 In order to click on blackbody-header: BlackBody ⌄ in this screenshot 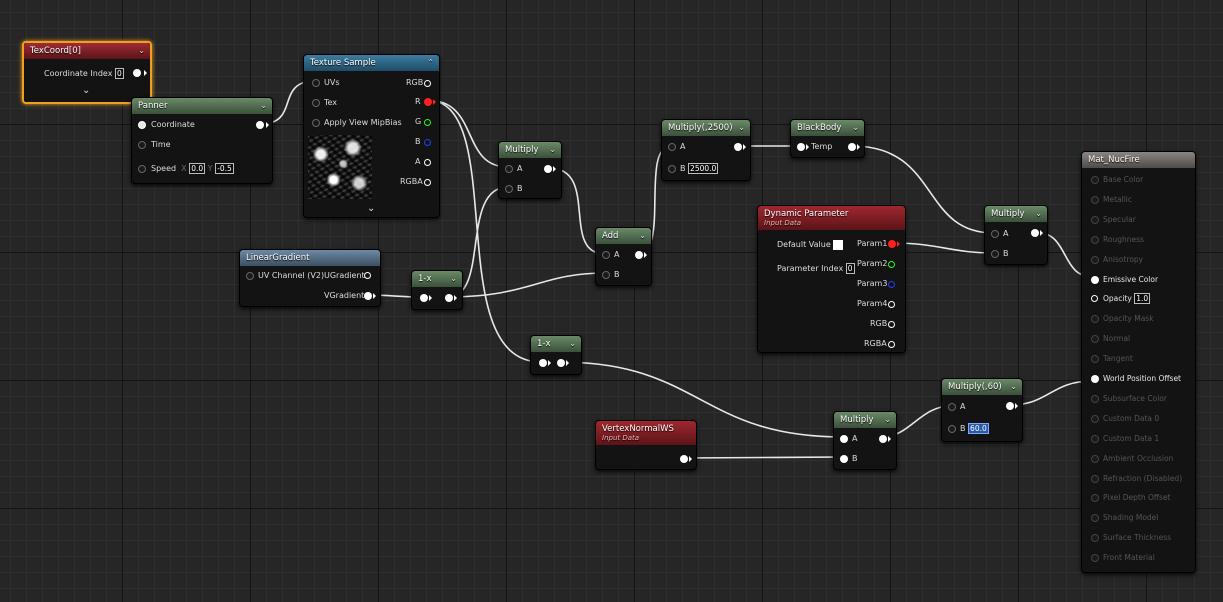, I will do `click(827, 128)`.